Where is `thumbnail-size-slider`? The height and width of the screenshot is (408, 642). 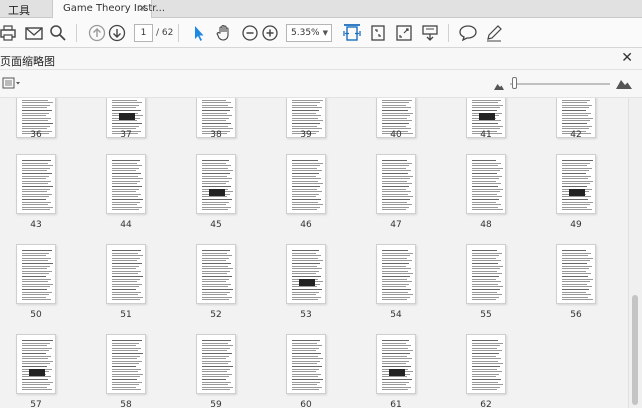
thumbnail-size-slider is located at coordinates (560, 84).